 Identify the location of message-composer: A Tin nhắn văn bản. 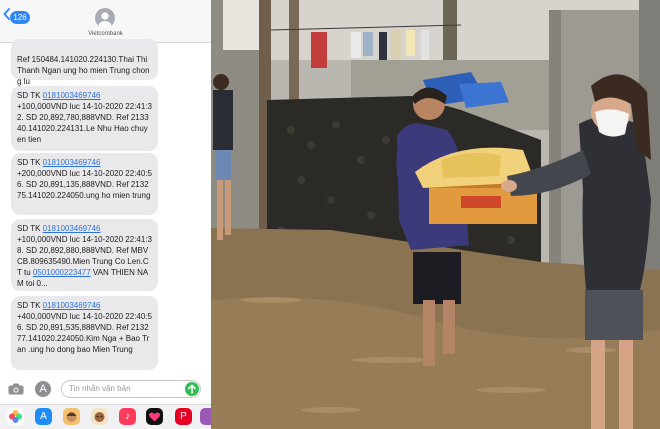
(105, 389).